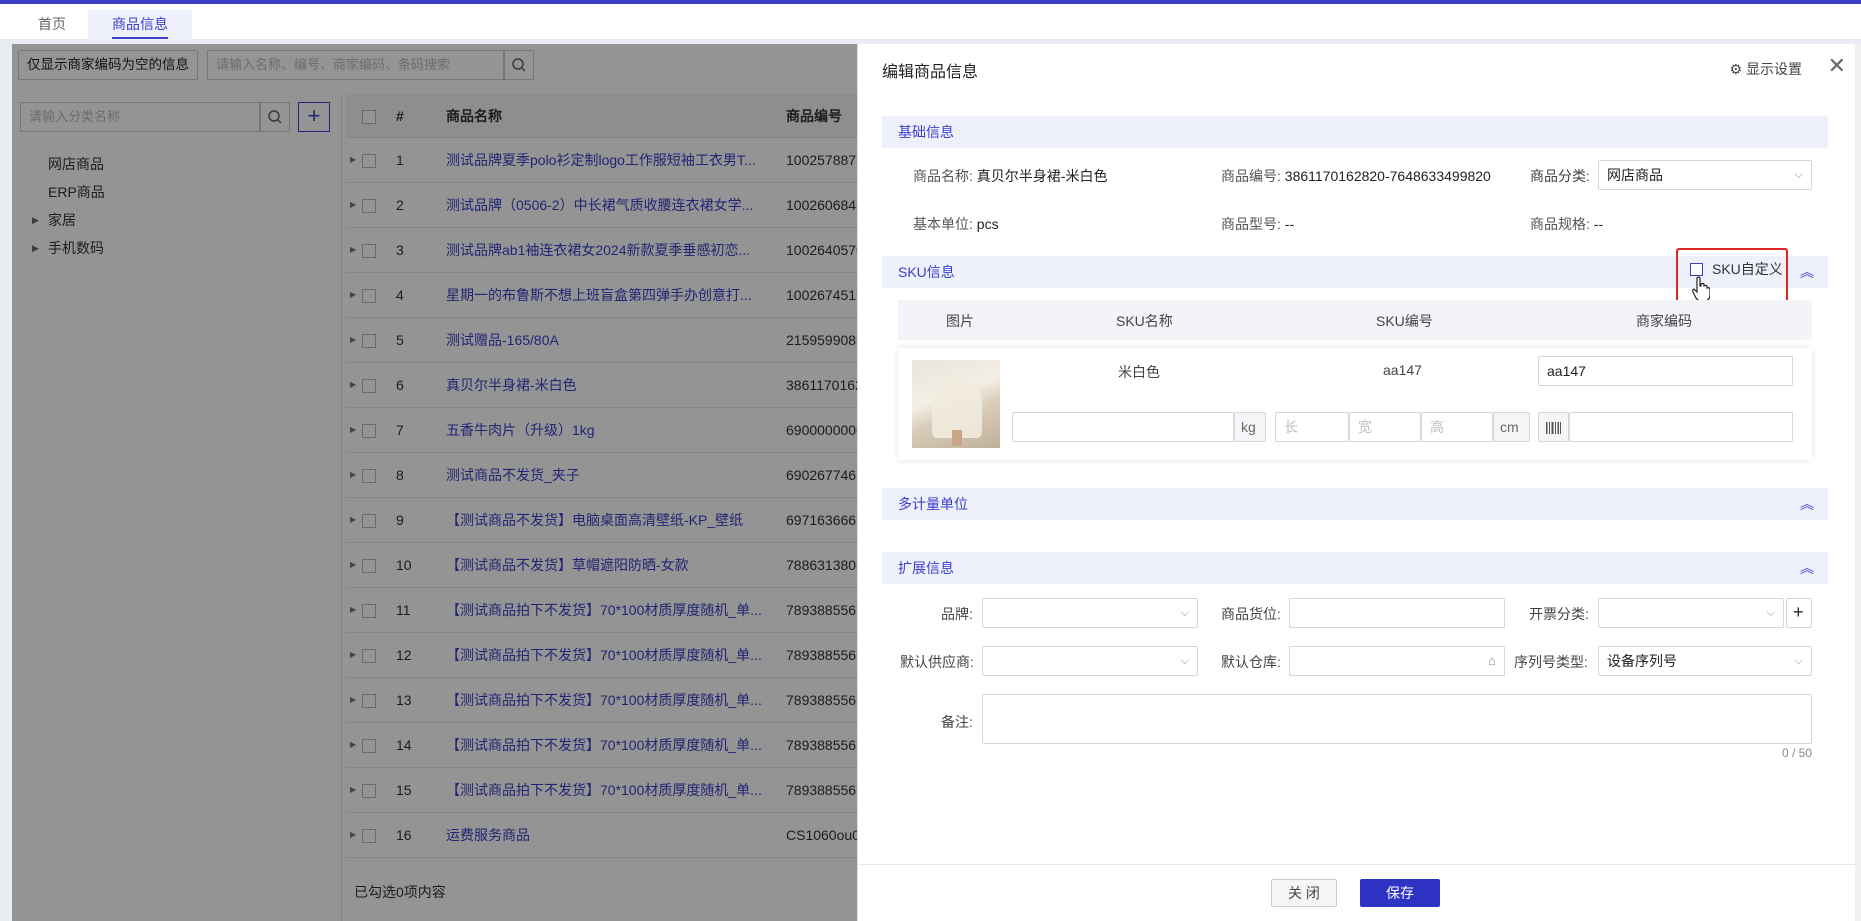 Image resolution: width=1861 pixels, height=921 pixels. What do you see at coordinates (957, 614) in the screenshot?
I see `brand-label: 品牌:` at bounding box center [957, 614].